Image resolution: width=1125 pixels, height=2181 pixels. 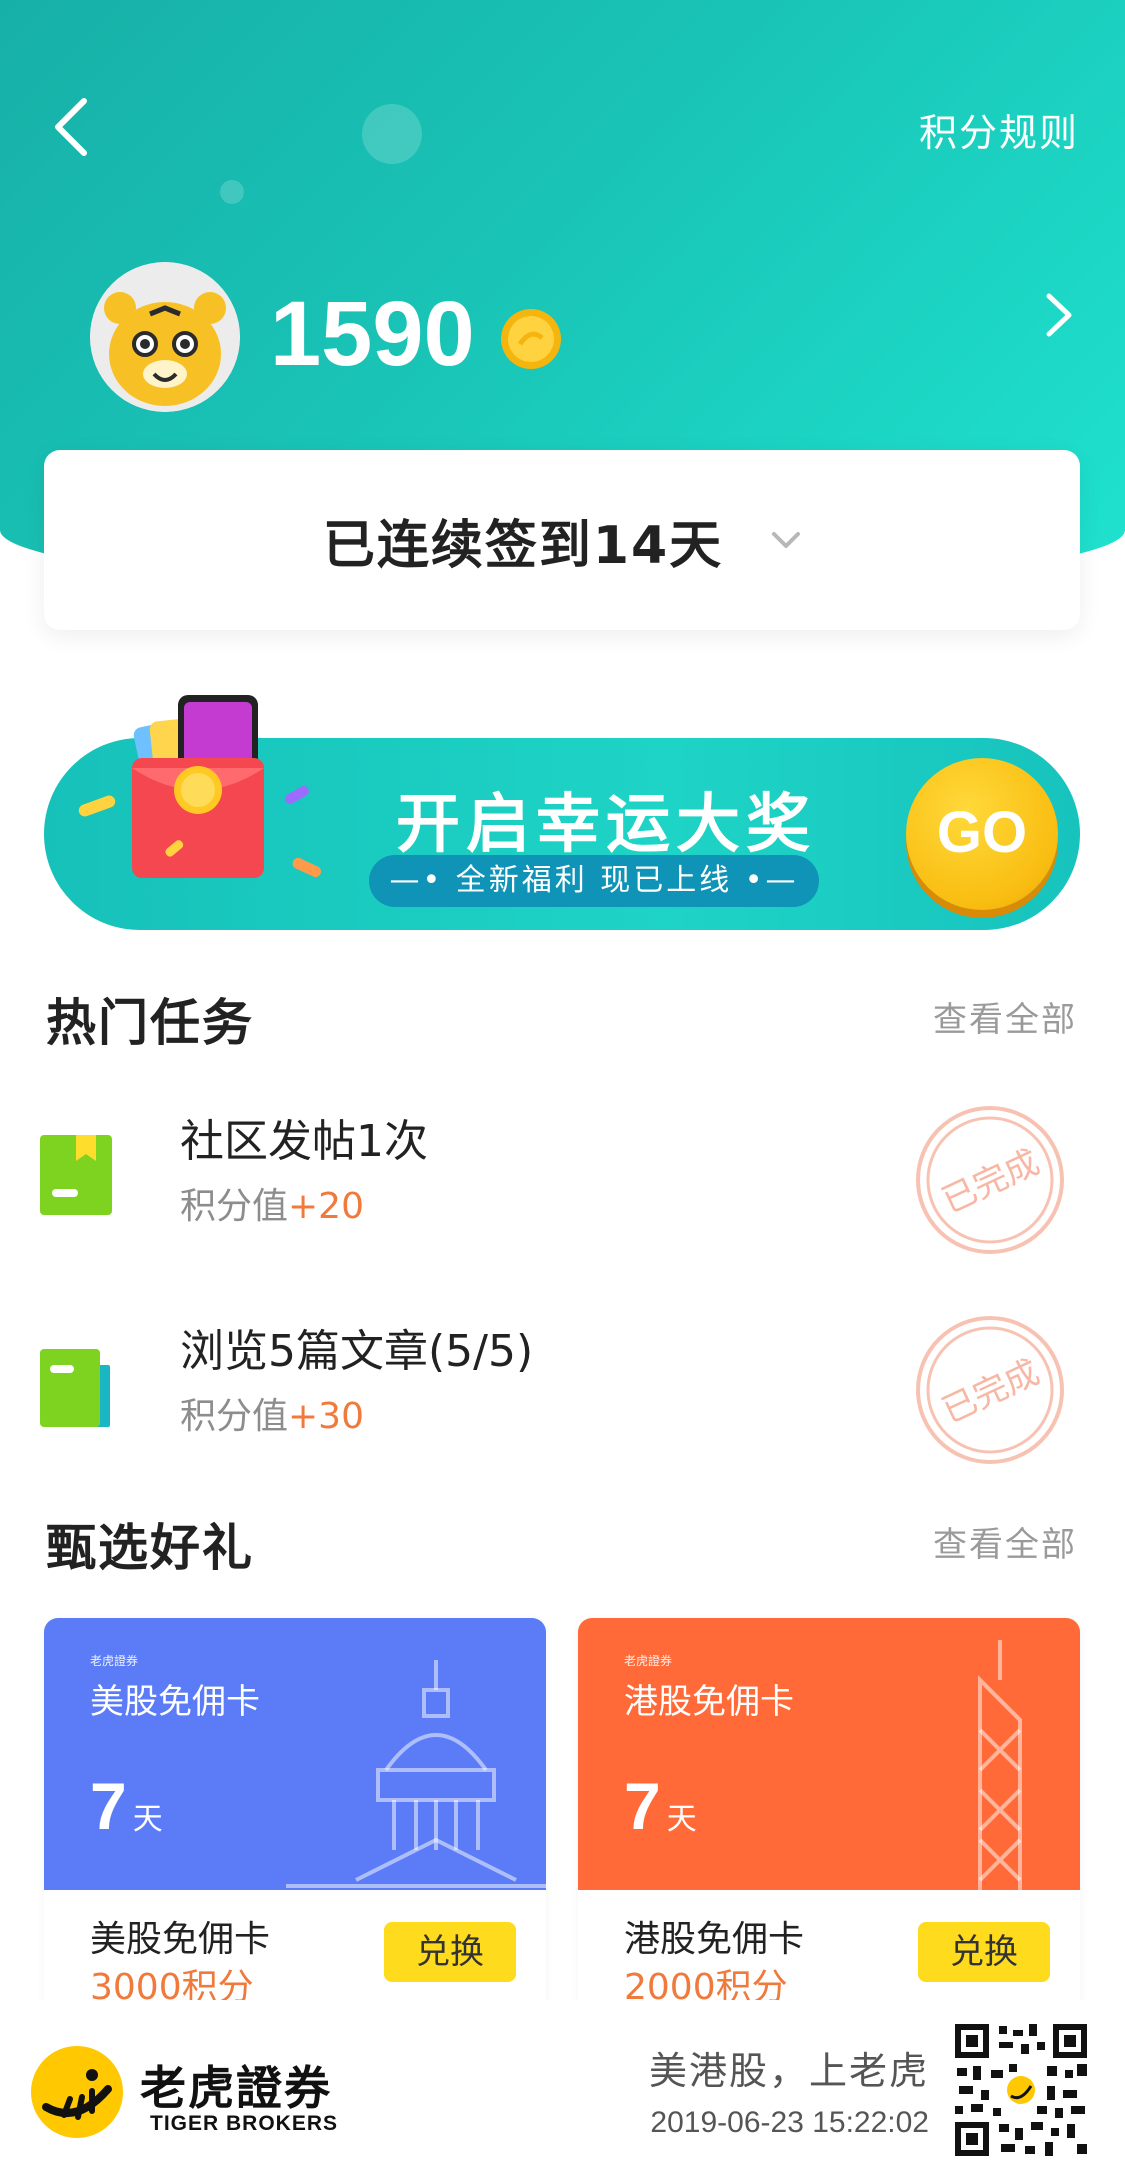 What do you see at coordinates (326, 1416) in the screenshot?
I see `task-points-value: +30` at bounding box center [326, 1416].